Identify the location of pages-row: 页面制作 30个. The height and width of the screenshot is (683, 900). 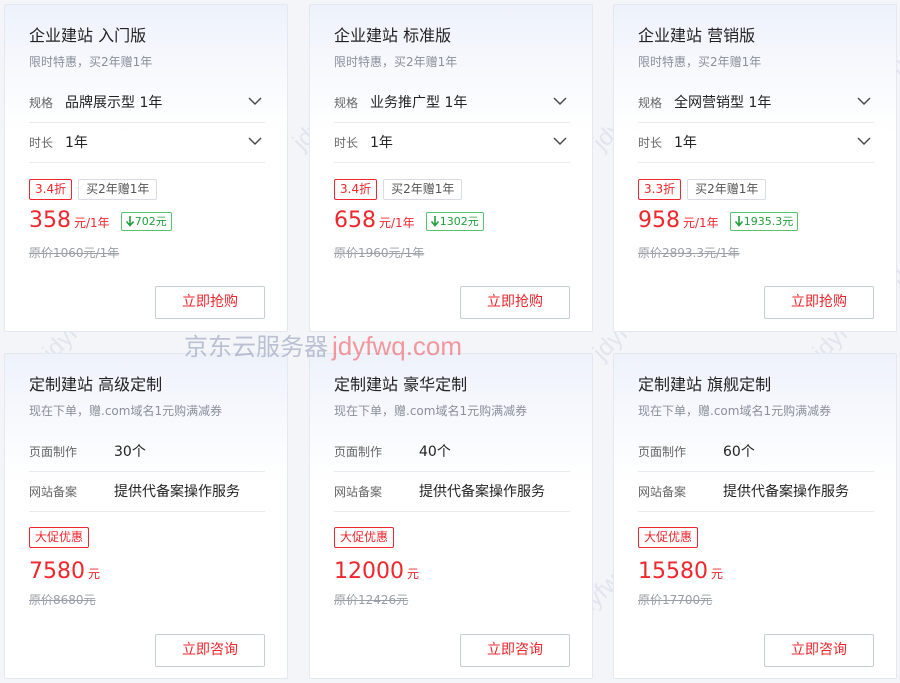
(147, 452).